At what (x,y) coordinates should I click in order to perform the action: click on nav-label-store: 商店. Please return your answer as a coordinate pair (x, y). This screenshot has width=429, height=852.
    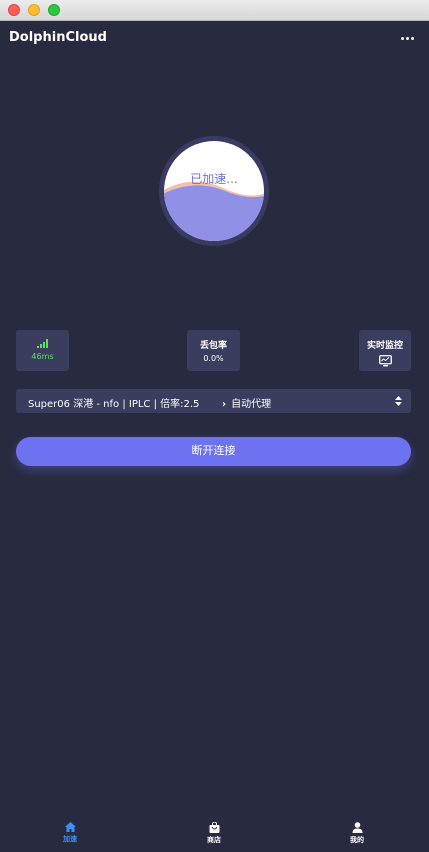
    Looking at the image, I should click on (214, 840).